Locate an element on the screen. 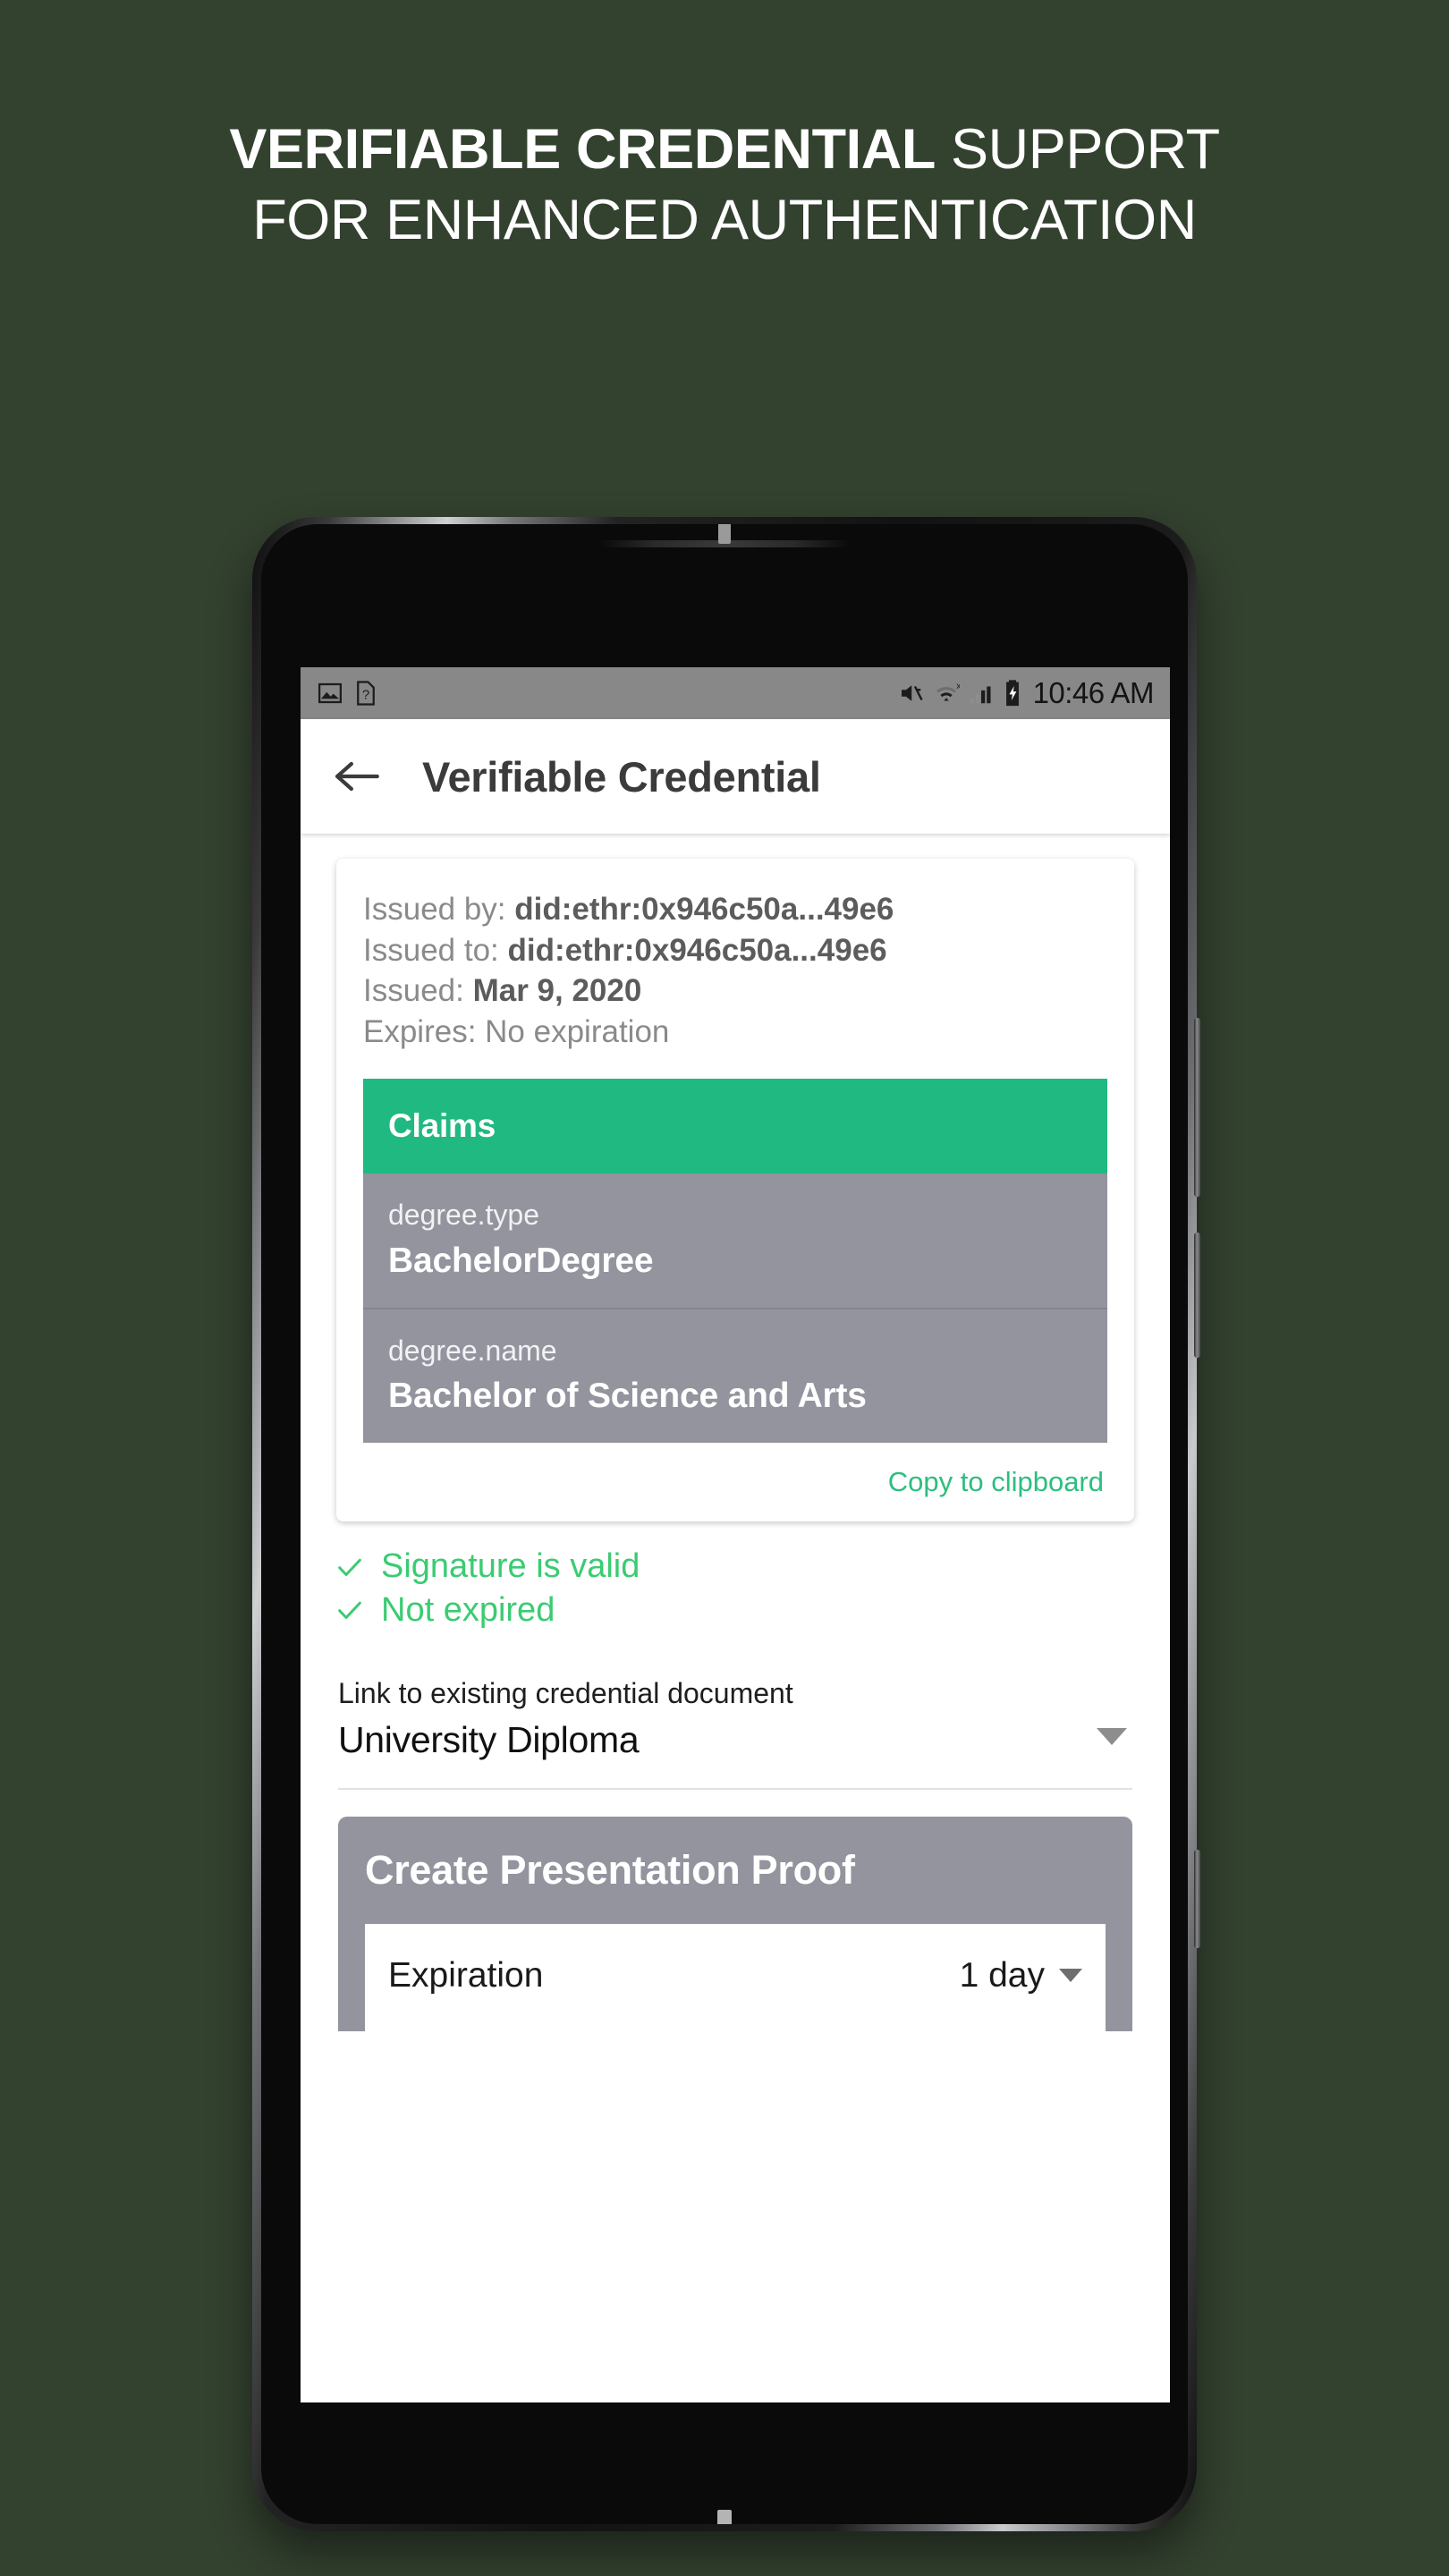 The image size is (1449, 2576). mute-icon is located at coordinates (912, 693).